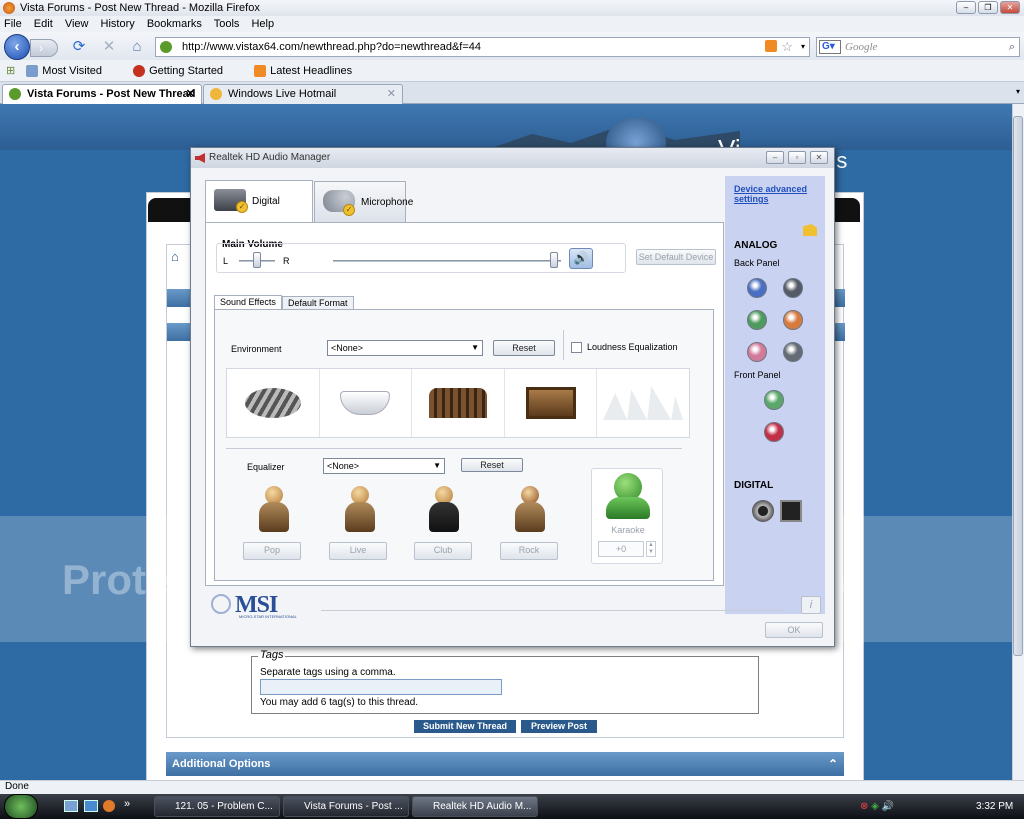 The image size is (1024, 819). Describe the element at coordinates (819, 157) in the screenshot. I see `dialog-close-button: ✕` at that location.